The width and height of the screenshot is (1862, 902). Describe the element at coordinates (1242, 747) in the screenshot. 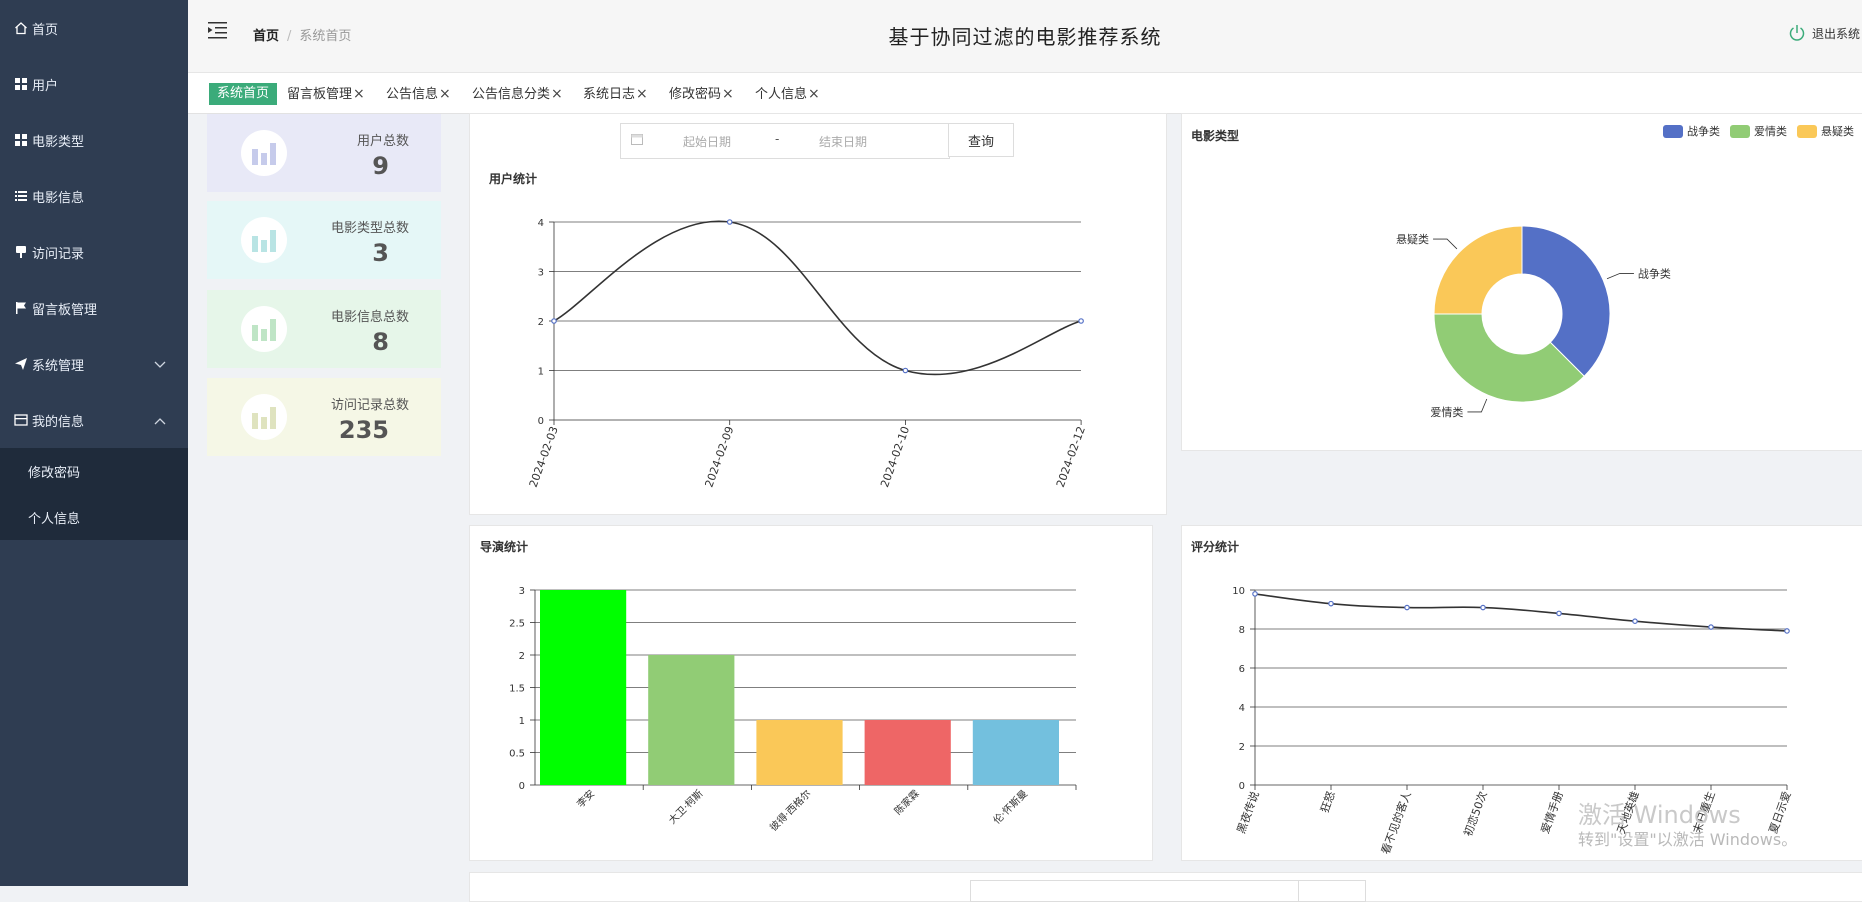

I see `y-tick-label: 2` at that location.